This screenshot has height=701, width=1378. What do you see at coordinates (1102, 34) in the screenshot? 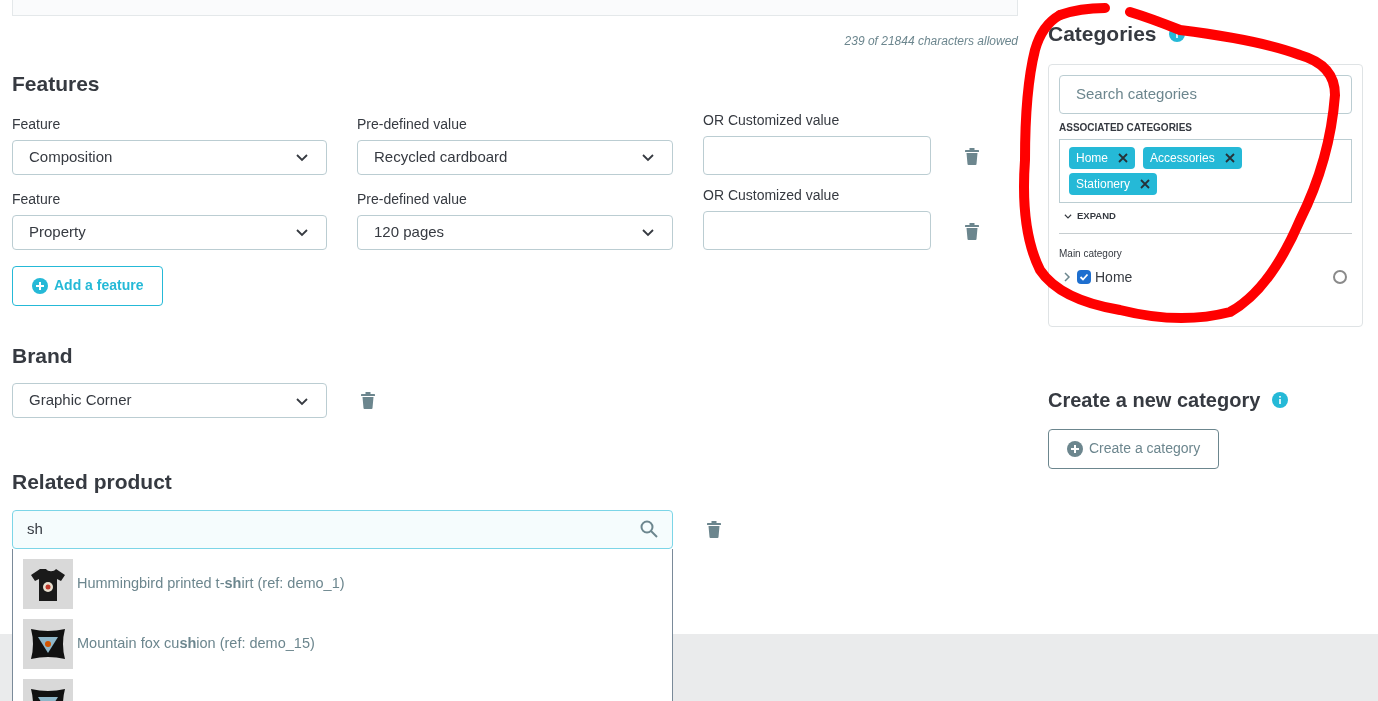
I see `section-heading: Categories` at bounding box center [1102, 34].